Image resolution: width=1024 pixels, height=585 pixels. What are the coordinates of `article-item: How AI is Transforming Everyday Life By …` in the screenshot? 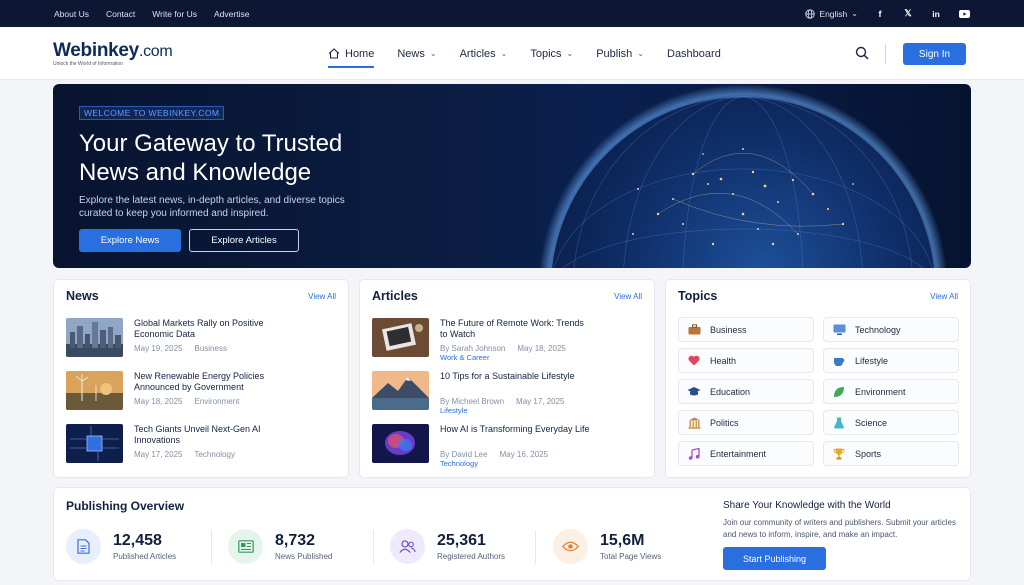 It's located at (507, 446).